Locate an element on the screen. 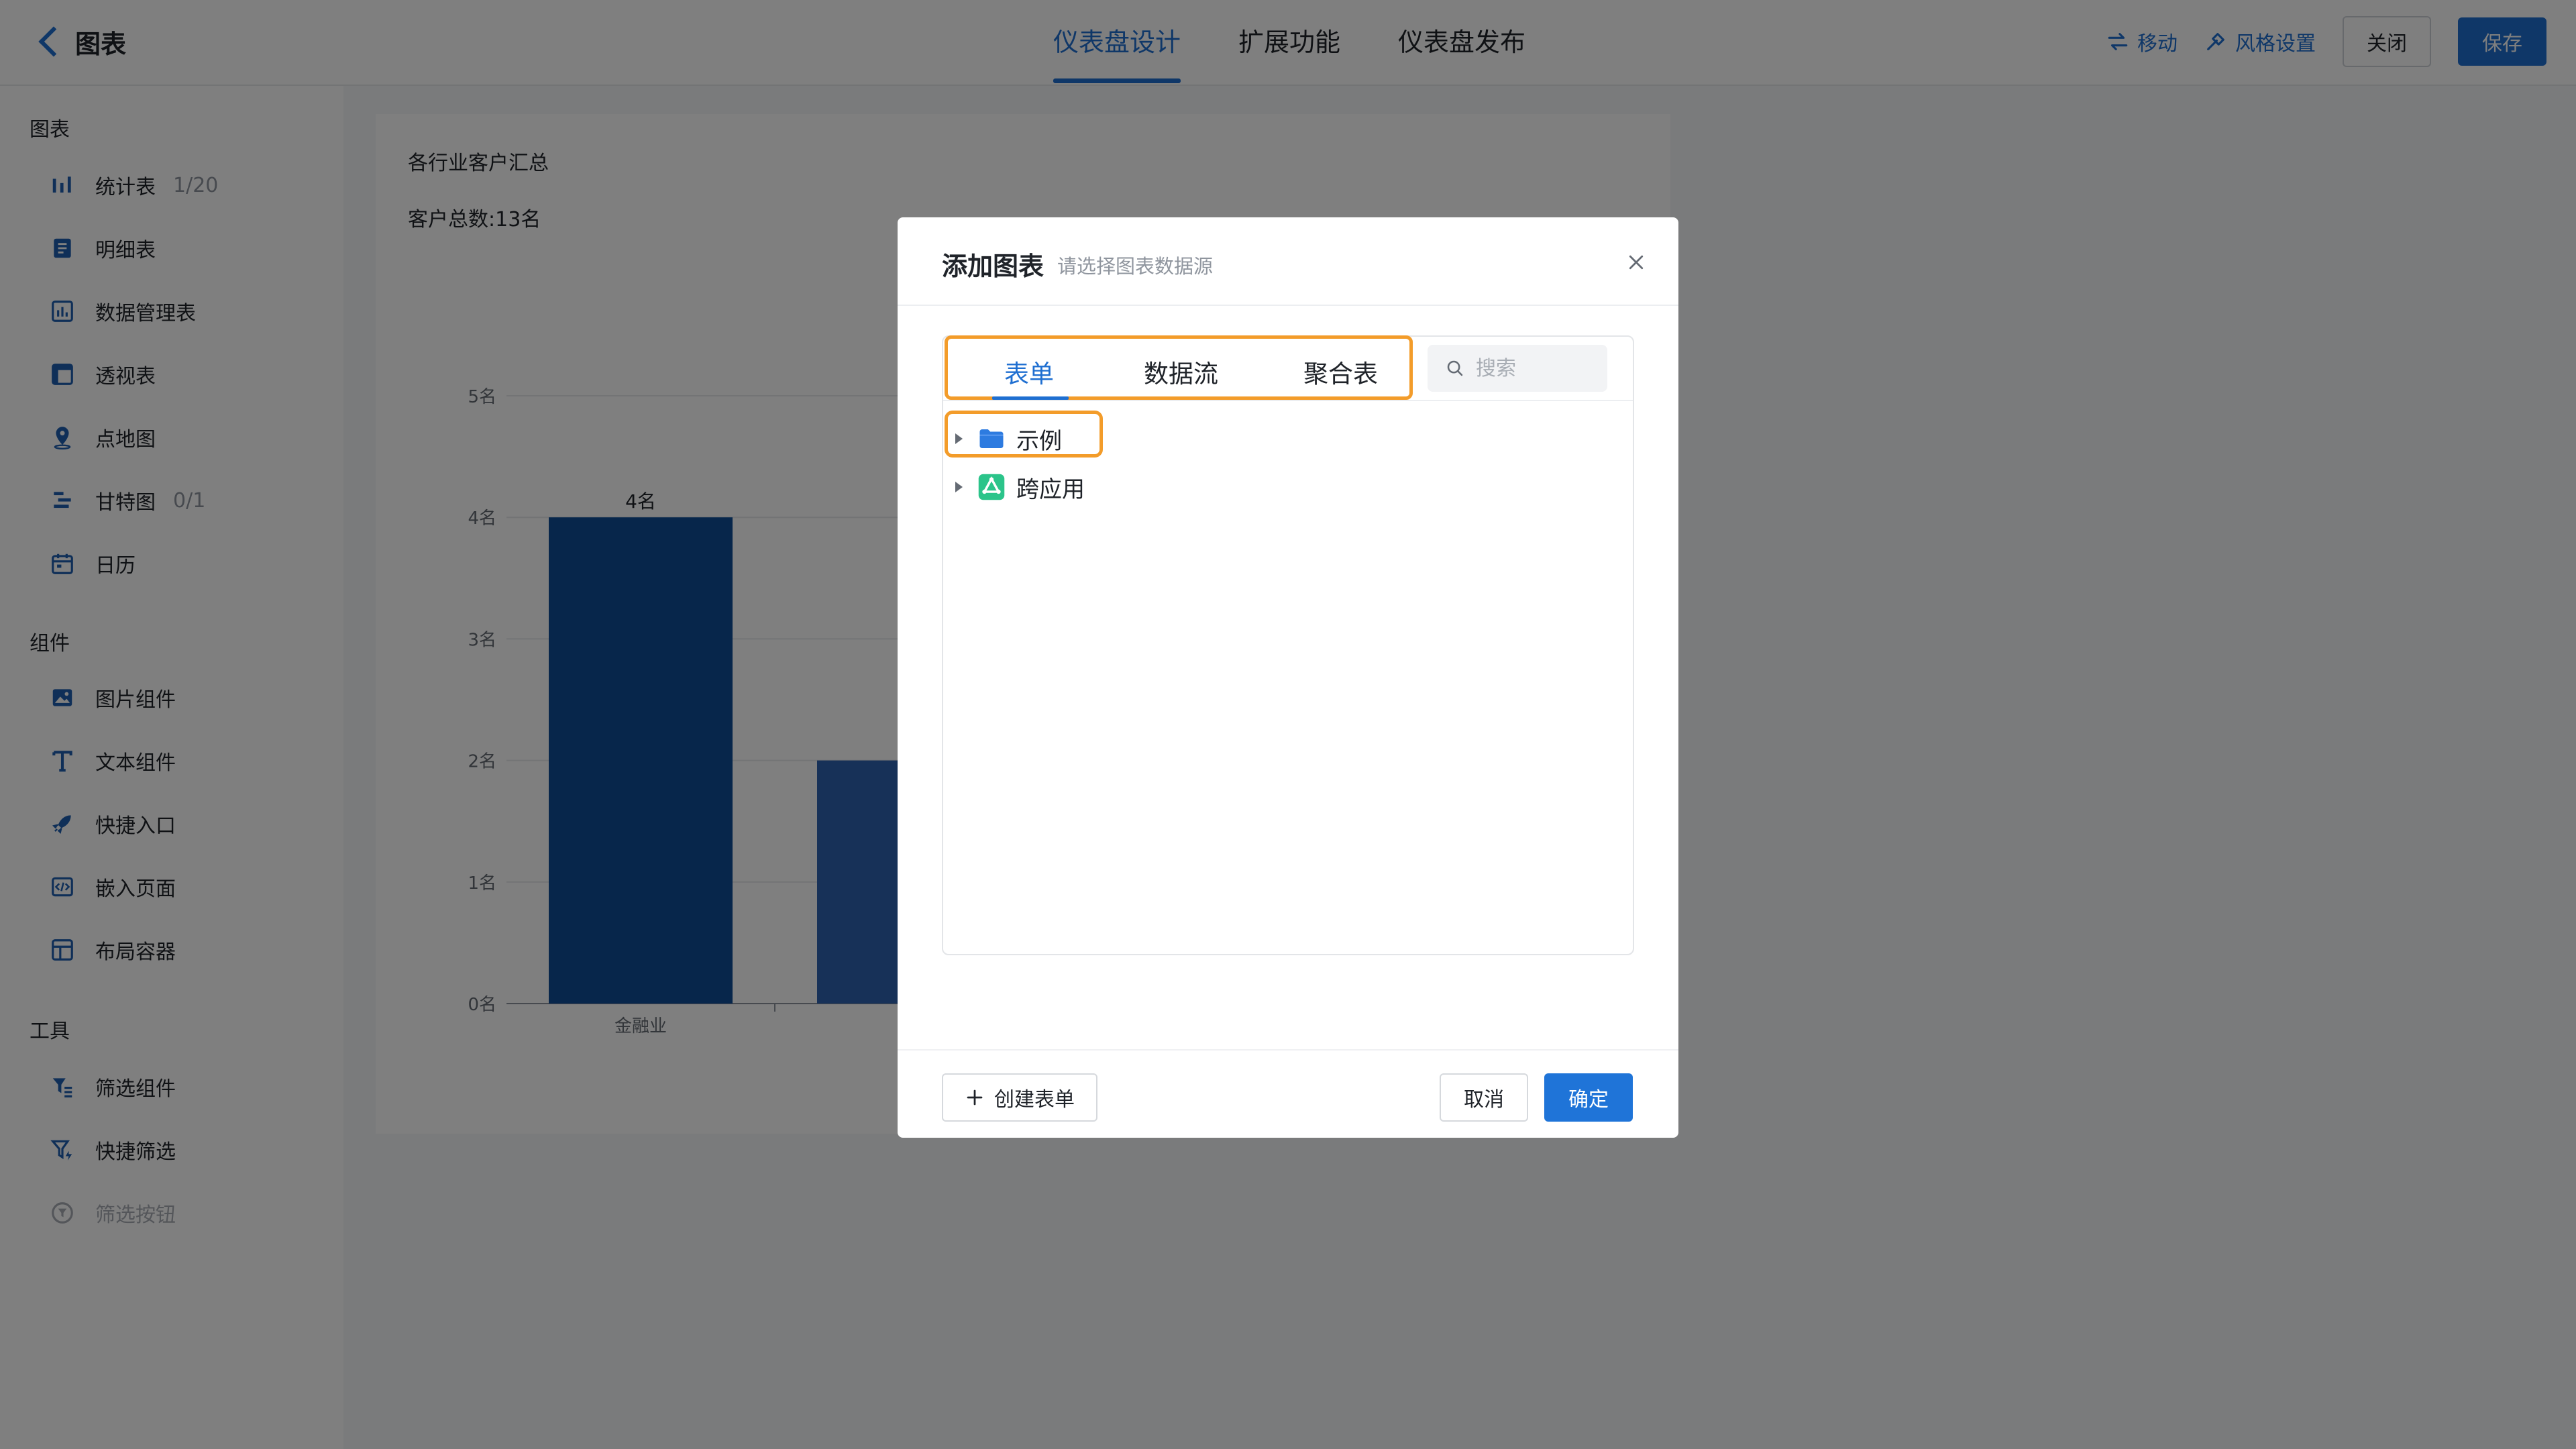 The height and width of the screenshot is (1449, 2576). cancel-button: 取消 is located at coordinates (1484, 1097).